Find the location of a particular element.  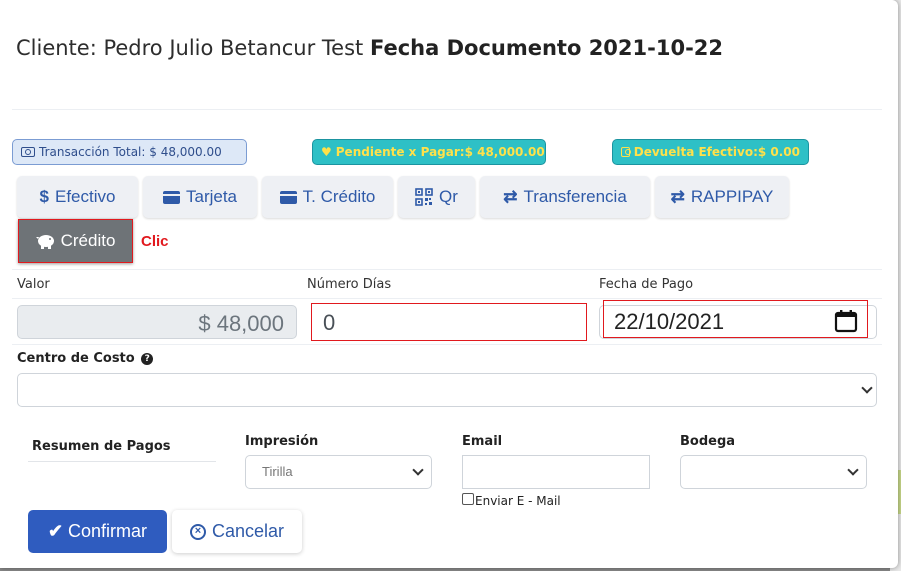

bodega-label: Bodega is located at coordinates (708, 441).